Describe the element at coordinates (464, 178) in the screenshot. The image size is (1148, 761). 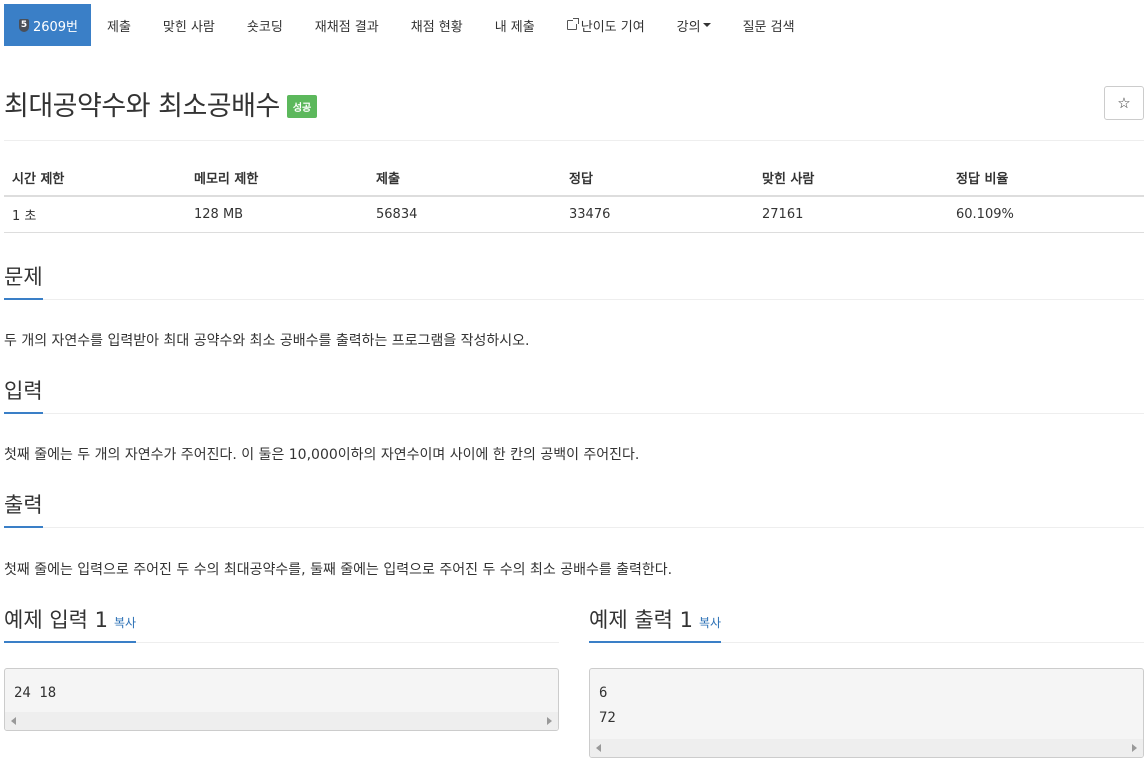
I see `header-submissions: 제출` at that location.